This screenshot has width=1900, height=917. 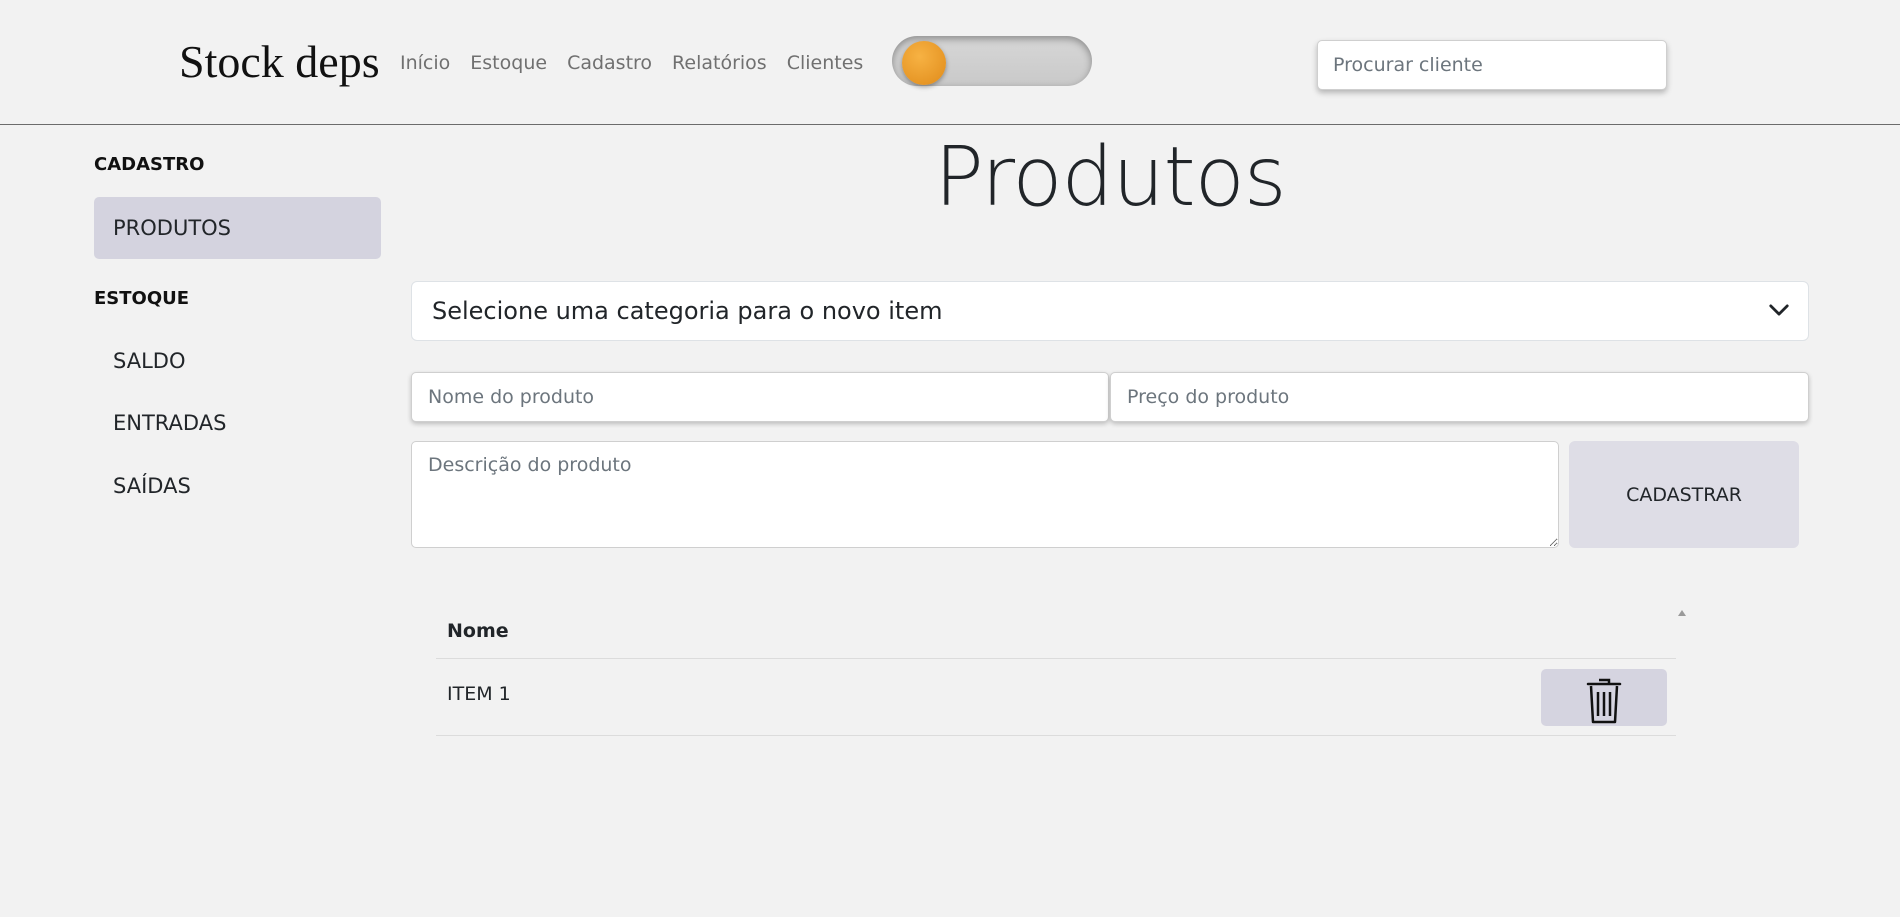 I want to click on theme-toggle, so click(x=992, y=61).